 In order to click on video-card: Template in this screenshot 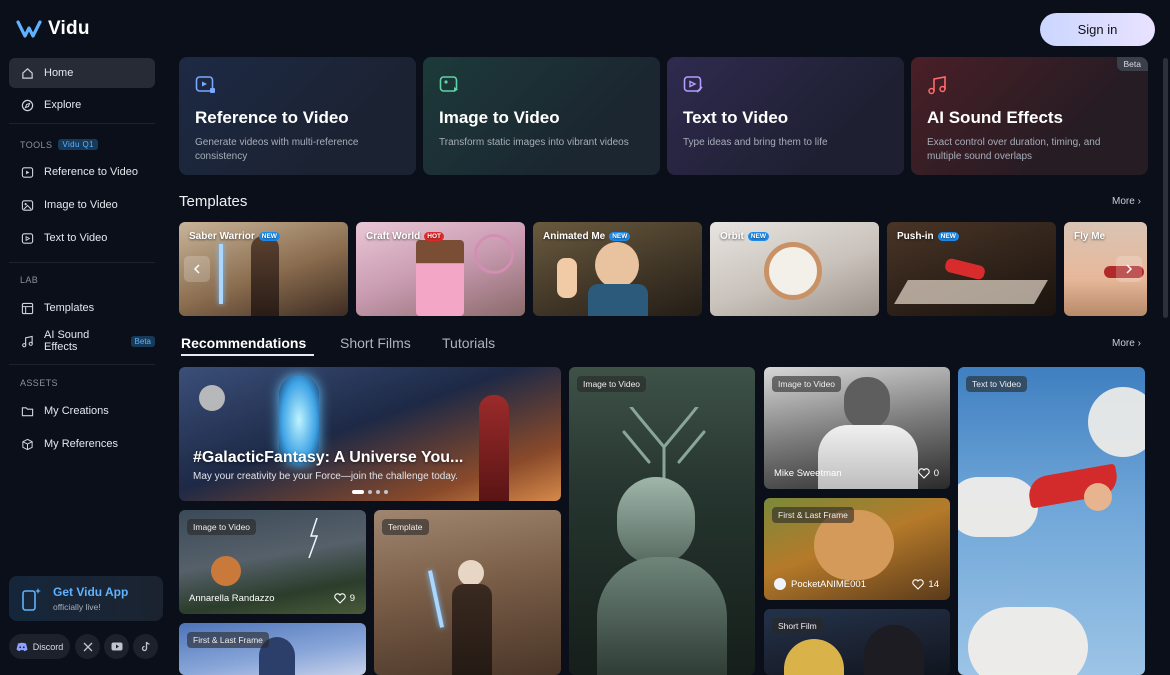, I will do `click(467, 592)`.